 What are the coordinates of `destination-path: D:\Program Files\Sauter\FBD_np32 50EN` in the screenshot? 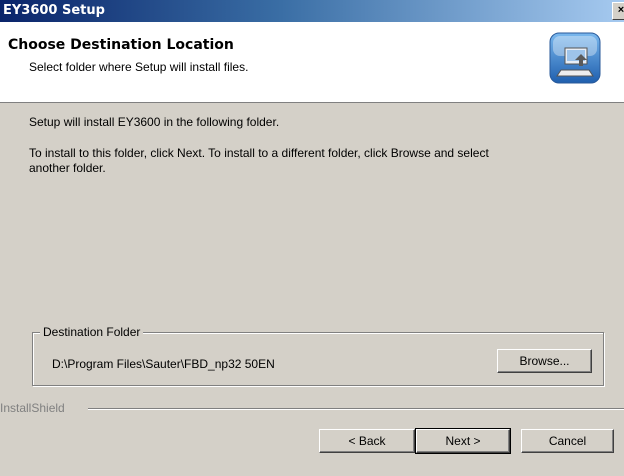 It's located at (163, 364).